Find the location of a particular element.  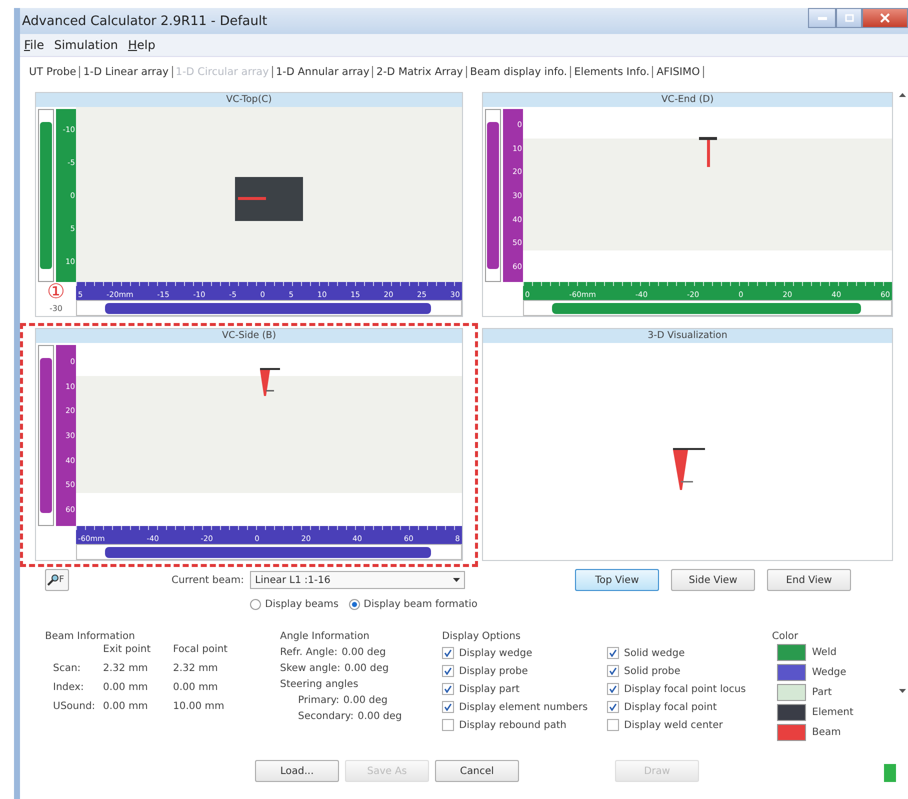

subsection-title: Steering angles is located at coordinates (320, 684).